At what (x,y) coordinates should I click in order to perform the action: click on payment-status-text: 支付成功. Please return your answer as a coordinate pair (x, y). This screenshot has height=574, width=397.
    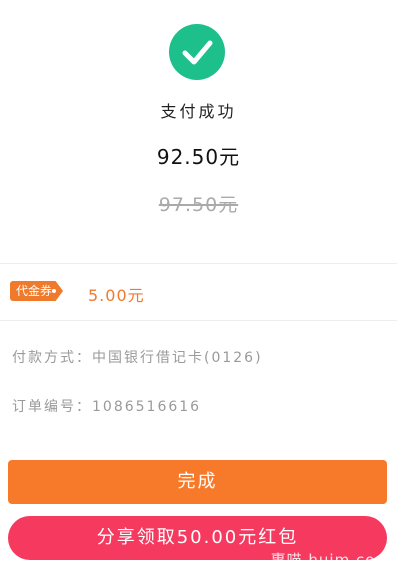
    Looking at the image, I should click on (198, 111).